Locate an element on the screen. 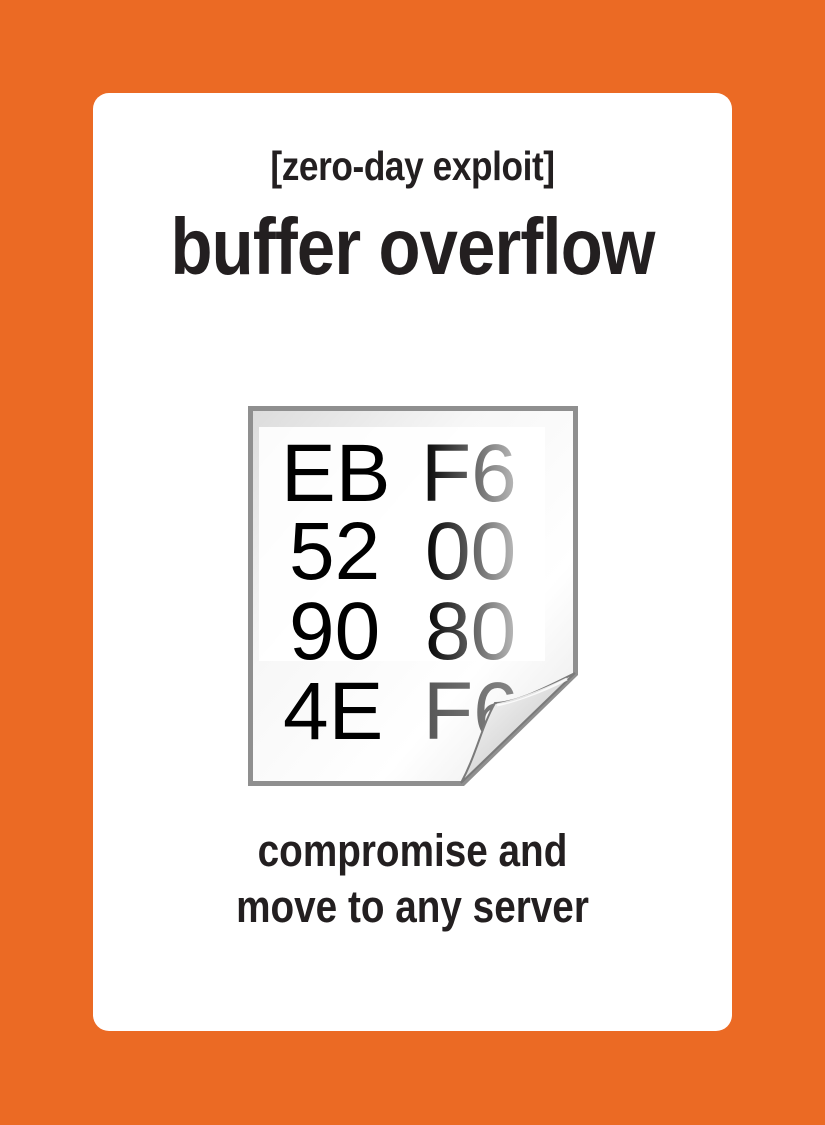  card-title: buffer overflow is located at coordinates (412, 246).